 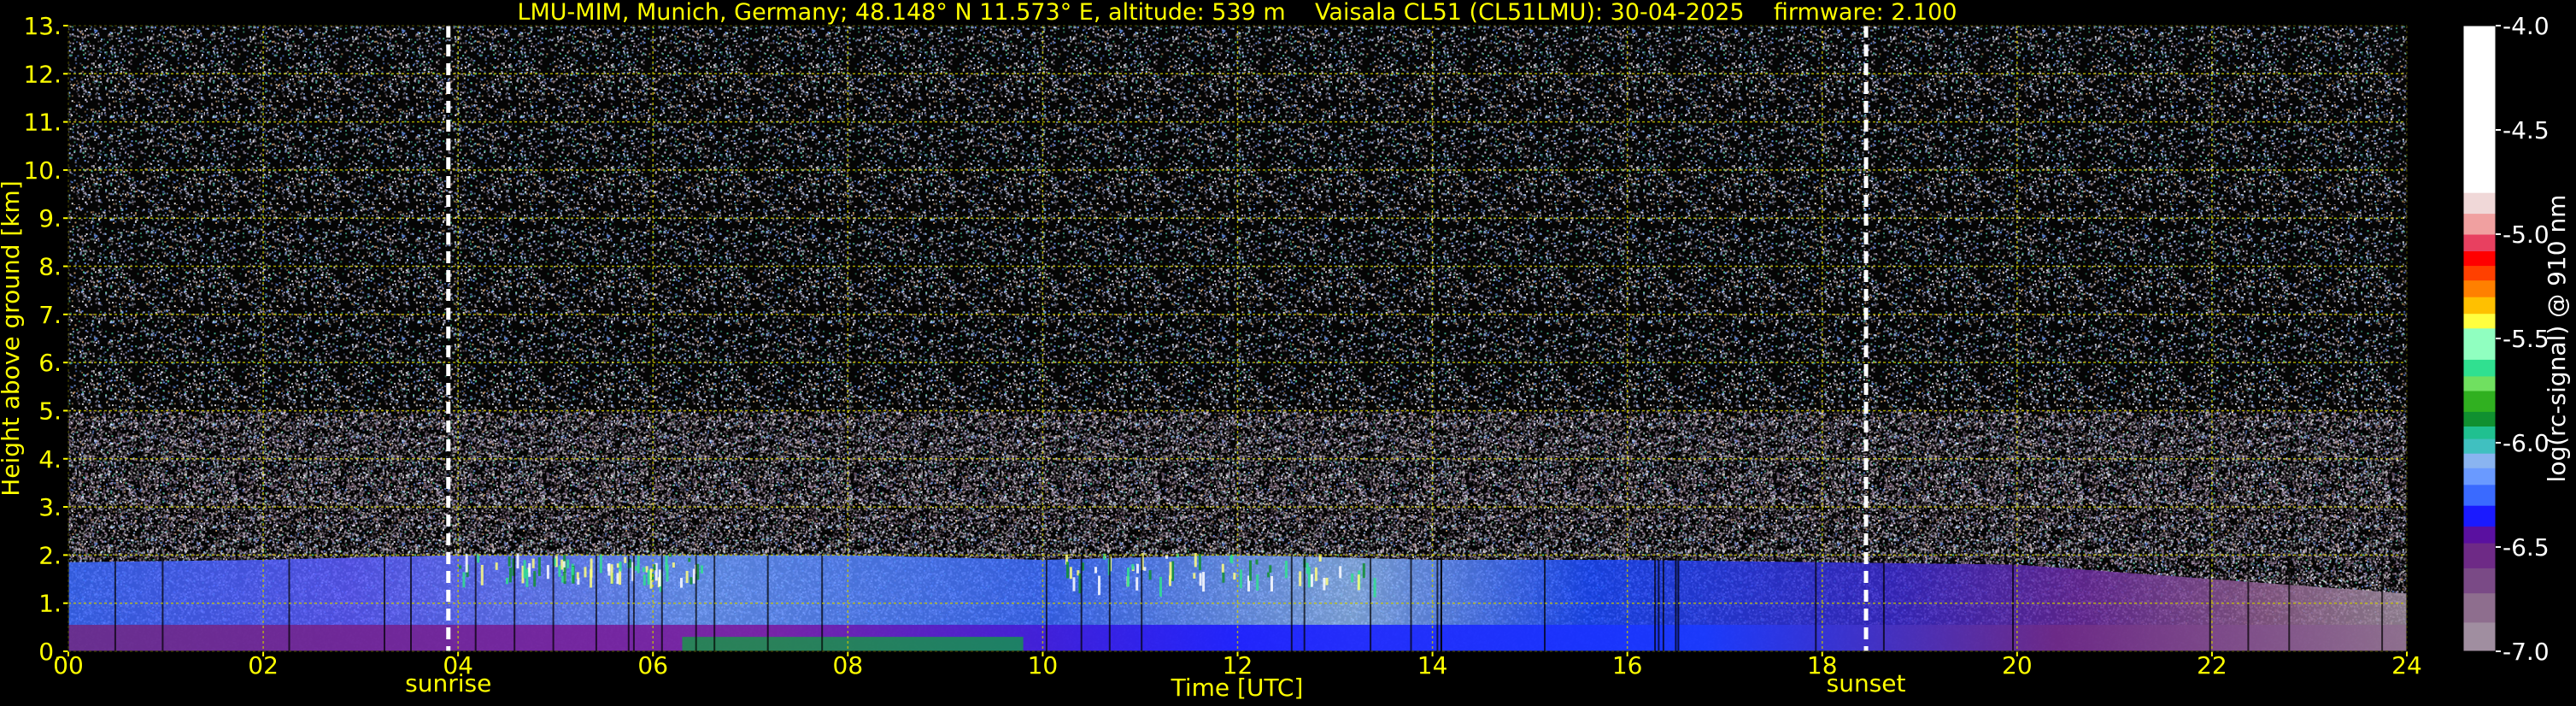 I want to click on y-tick-label: 6., so click(x=50, y=363).